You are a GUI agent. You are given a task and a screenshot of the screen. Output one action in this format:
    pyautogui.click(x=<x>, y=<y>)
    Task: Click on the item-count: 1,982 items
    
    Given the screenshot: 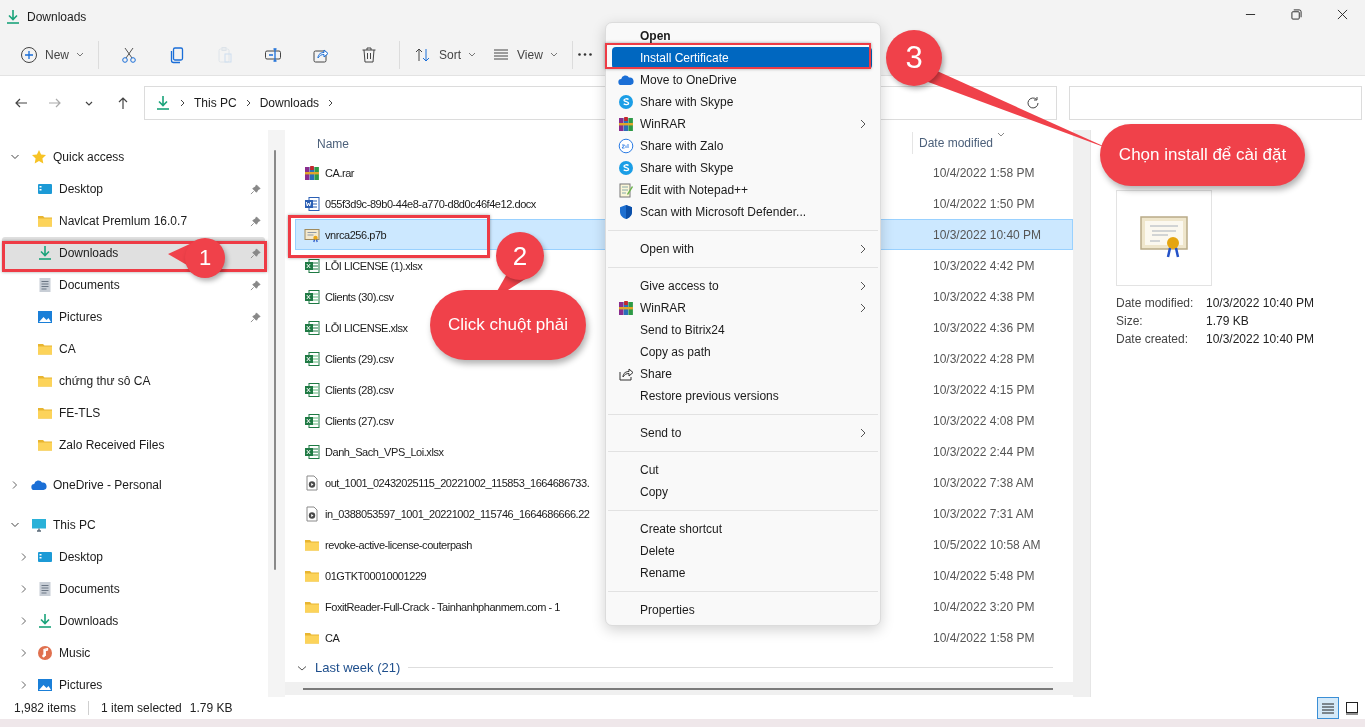 What is the action you would take?
    pyautogui.click(x=45, y=708)
    